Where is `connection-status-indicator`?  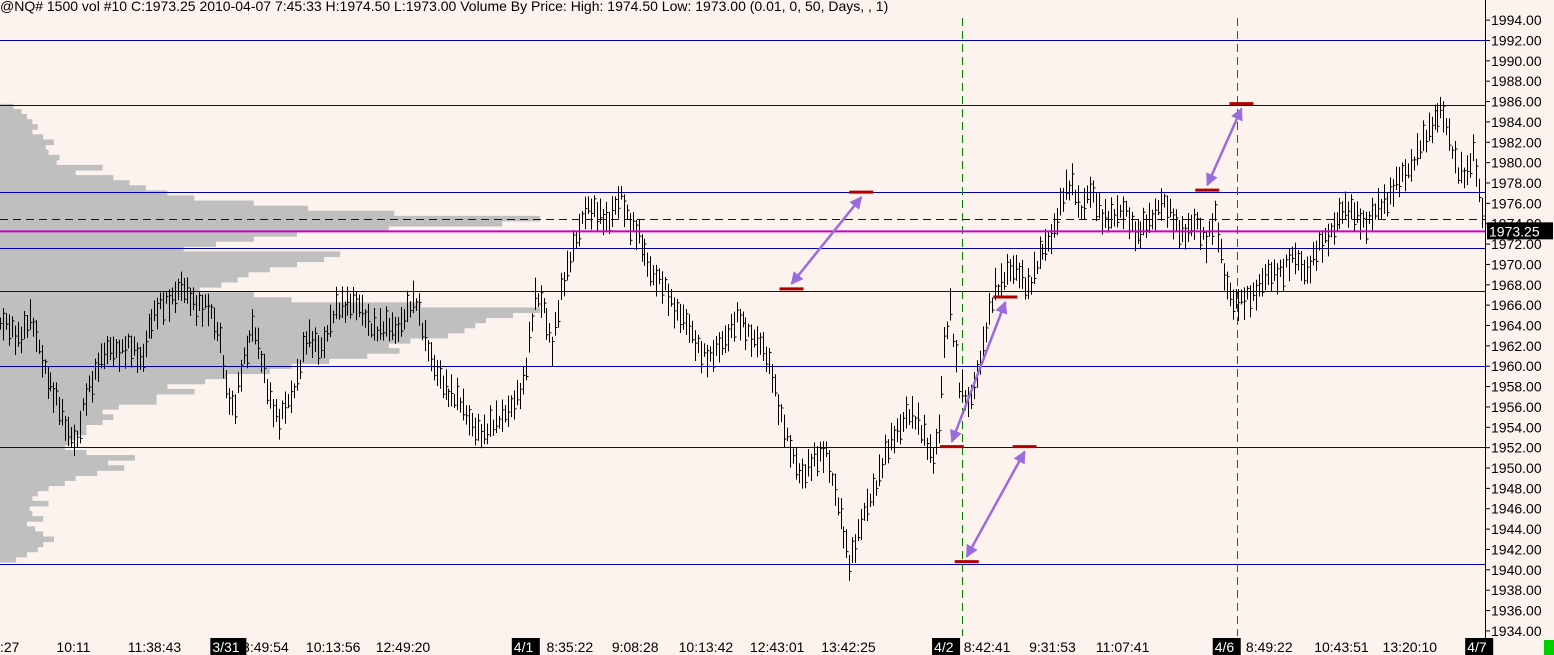
connection-status-indicator is located at coordinates (1549, 647).